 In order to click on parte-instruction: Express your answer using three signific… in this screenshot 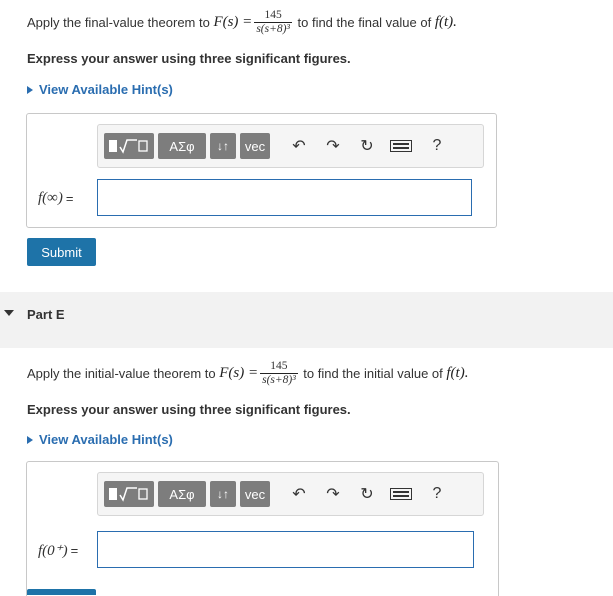, I will do `click(189, 409)`.